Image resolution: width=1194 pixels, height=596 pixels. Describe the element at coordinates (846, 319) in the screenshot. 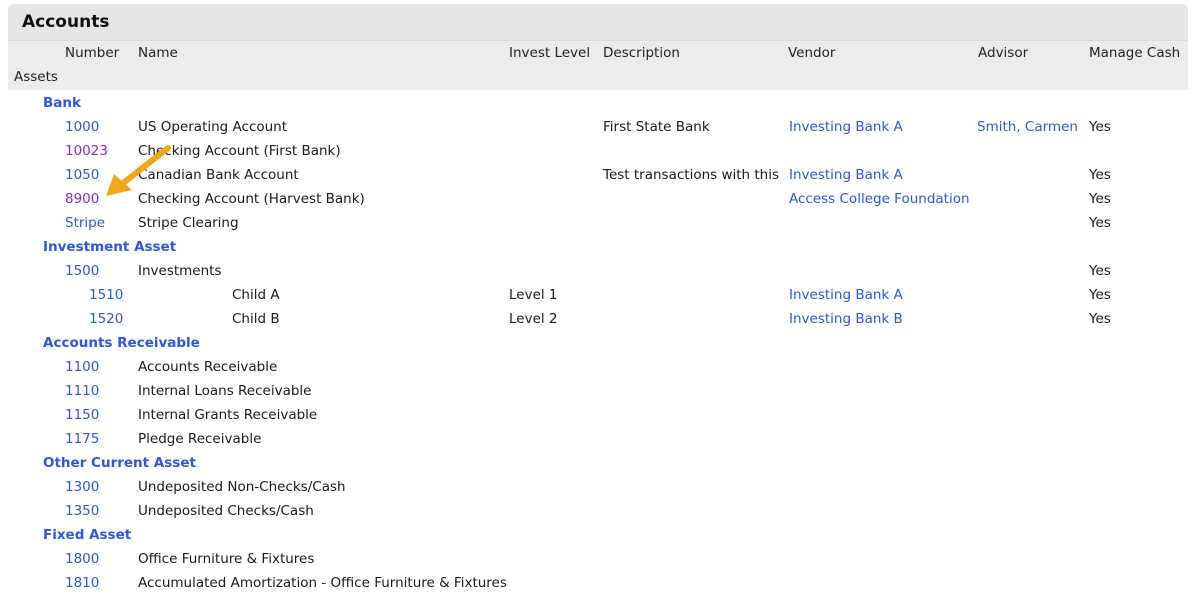

I see `vendor-link: Investing Bank B` at that location.